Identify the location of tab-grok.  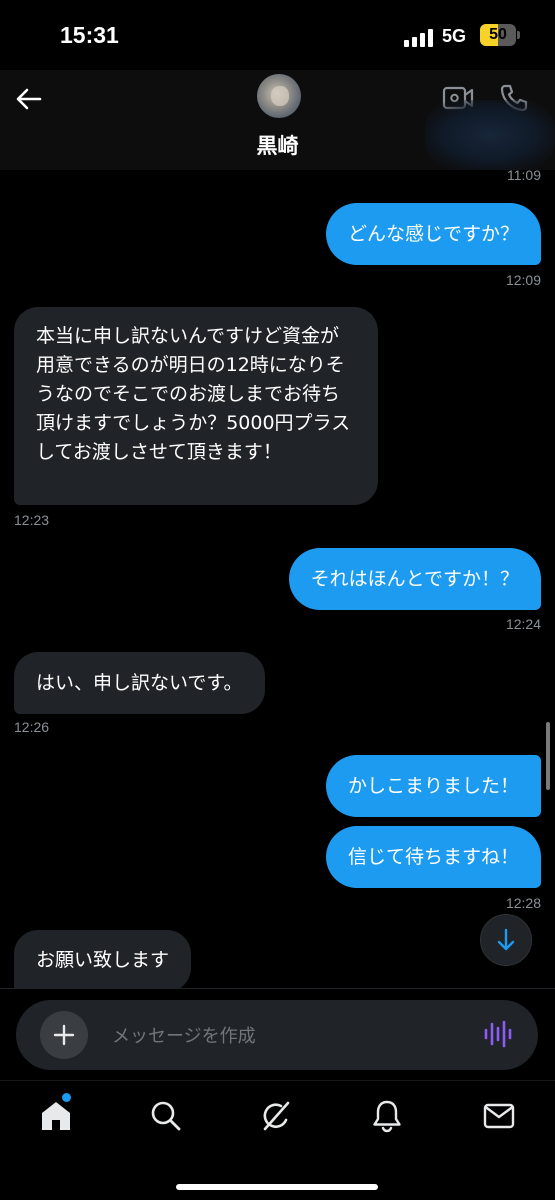
(276, 1116).